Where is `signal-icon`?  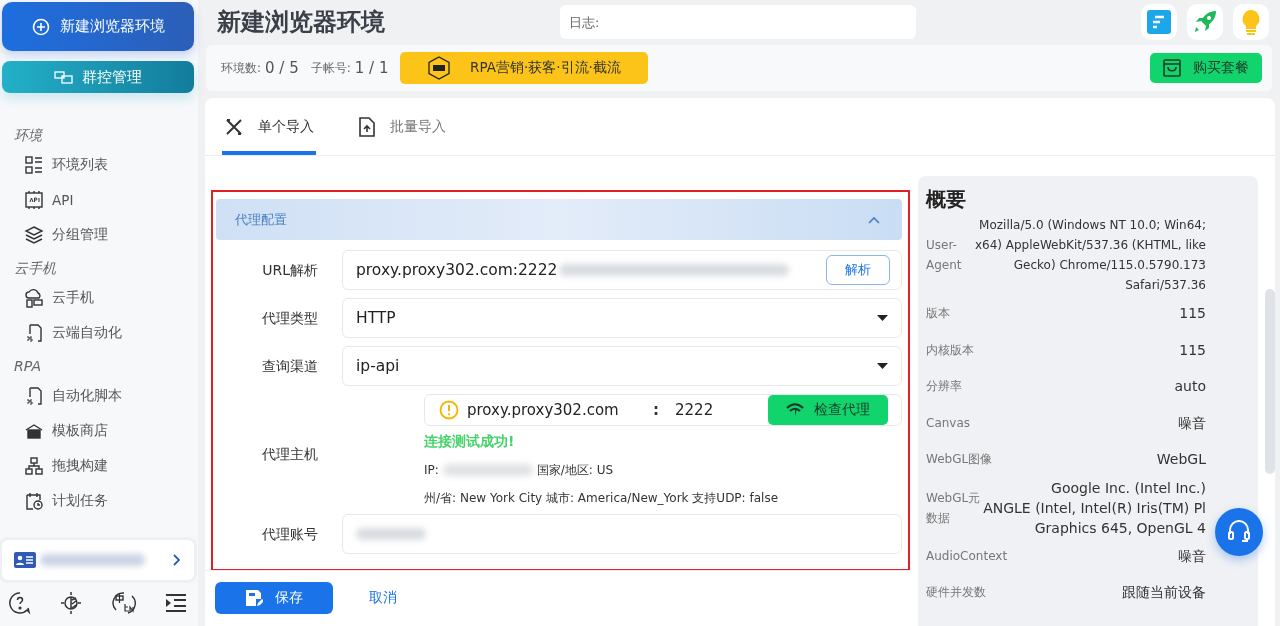 signal-icon is located at coordinates (795, 410).